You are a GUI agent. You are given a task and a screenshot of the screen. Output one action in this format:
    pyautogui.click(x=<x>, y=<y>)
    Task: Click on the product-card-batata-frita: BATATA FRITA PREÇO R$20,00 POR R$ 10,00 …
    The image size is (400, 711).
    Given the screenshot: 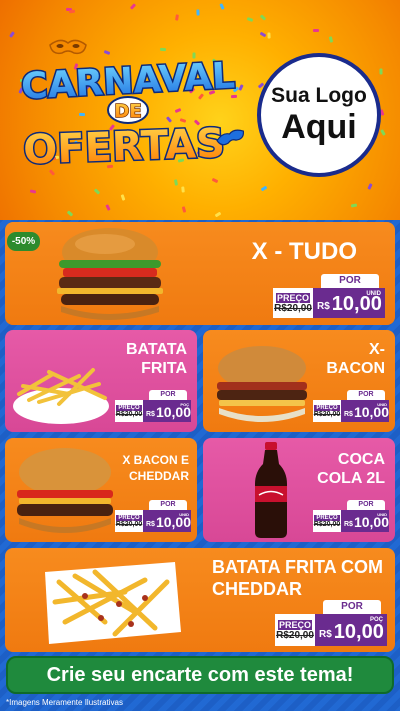 What is the action you would take?
    pyautogui.click(x=101, y=381)
    